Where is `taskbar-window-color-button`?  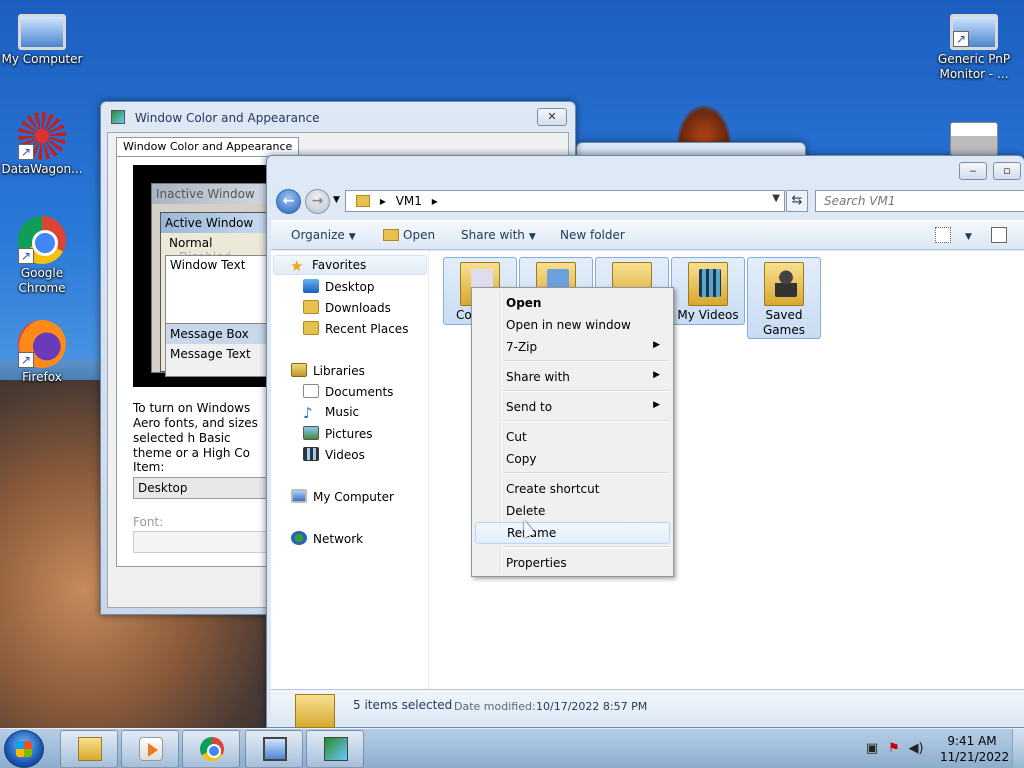 taskbar-window-color-button is located at coordinates (335, 749).